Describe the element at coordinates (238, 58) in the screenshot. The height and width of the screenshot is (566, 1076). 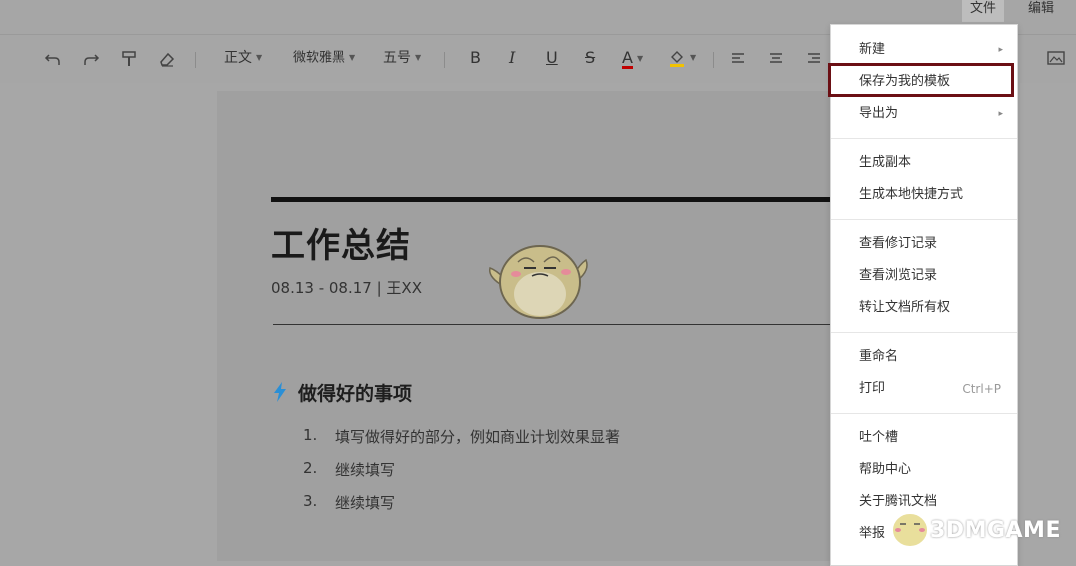
I see `paragraph-style-label: 正文` at that location.